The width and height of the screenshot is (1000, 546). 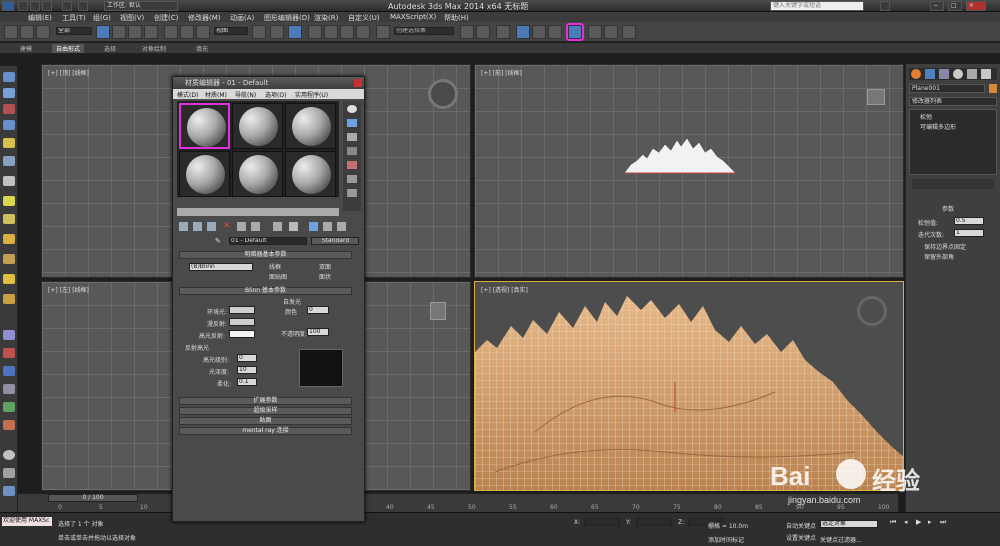 I want to click on make-unique-icon, so click(x=241, y=226).